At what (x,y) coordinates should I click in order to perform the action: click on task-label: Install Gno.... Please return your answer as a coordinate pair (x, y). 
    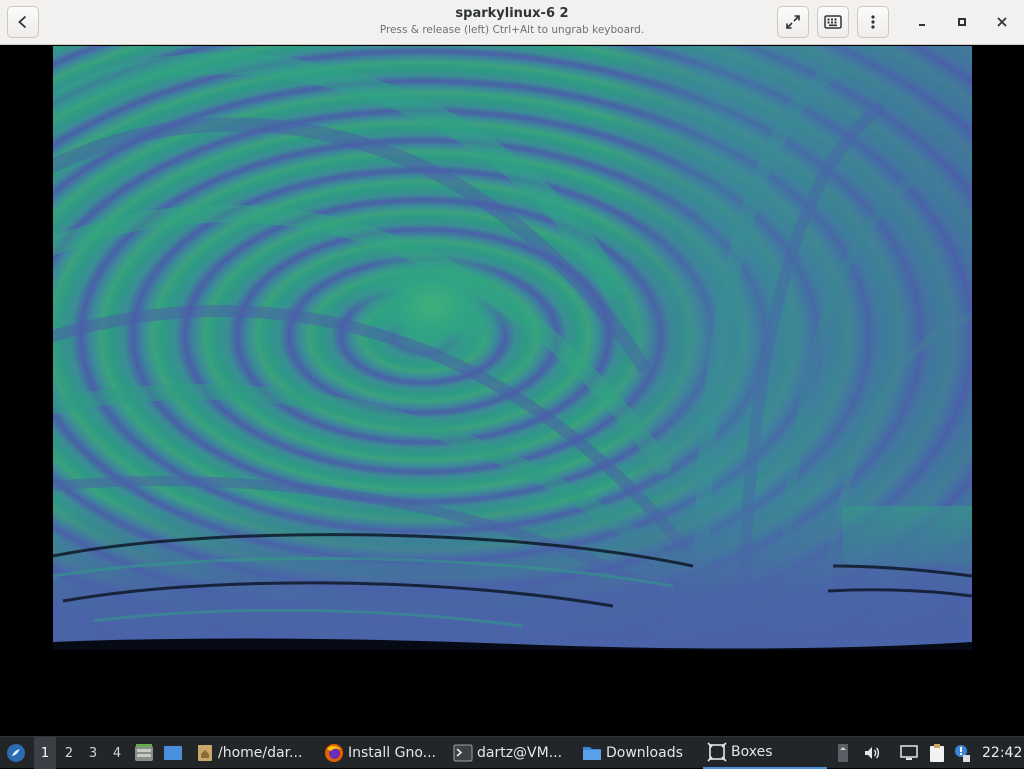
    Looking at the image, I should click on (392, 753).